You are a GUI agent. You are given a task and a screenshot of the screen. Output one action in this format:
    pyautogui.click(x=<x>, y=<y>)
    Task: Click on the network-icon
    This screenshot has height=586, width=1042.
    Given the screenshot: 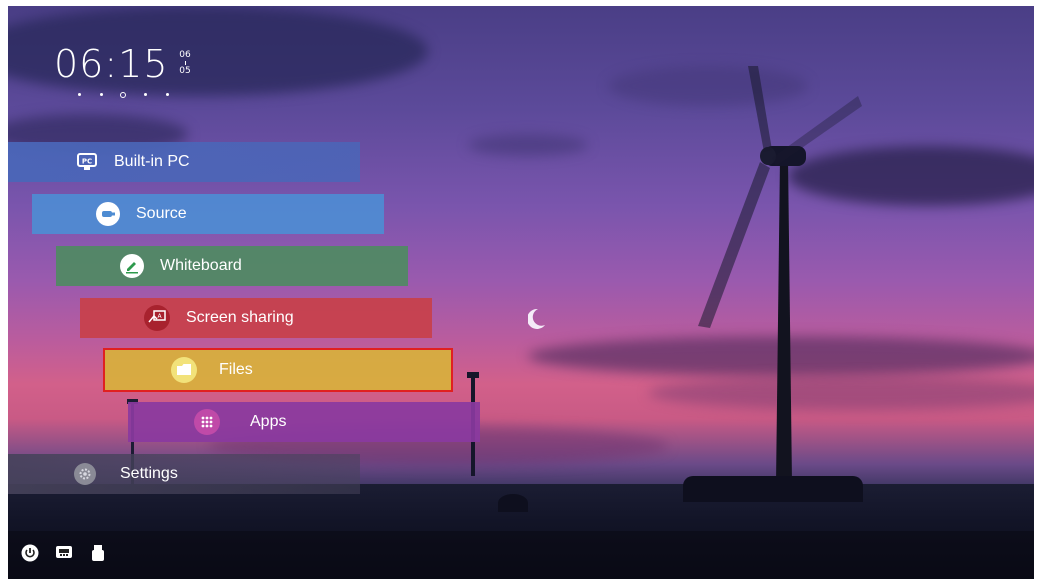 What is the action you would take?
    pyautogui.click(x=64, y=553)
    